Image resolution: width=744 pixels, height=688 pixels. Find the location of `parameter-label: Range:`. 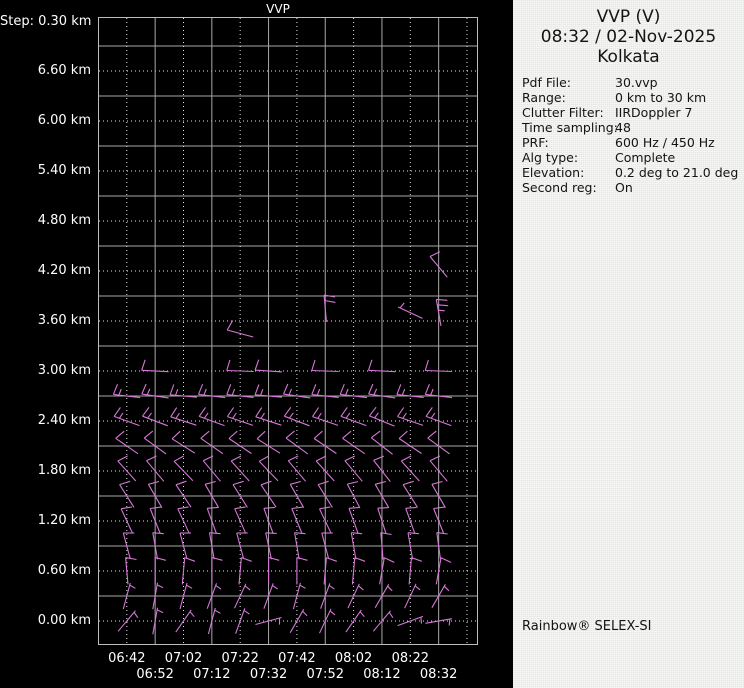

parameter-label: Range: is located at coordinates (544, 97).